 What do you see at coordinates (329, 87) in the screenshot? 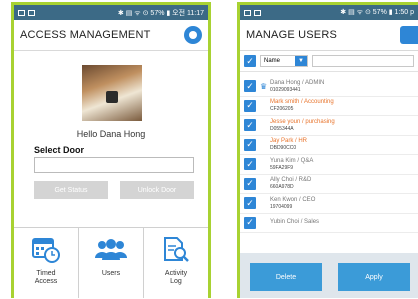
I see `list-item: ✓ ♛ Dana Hong / ADMIN 01029093441` at bounding box center [329, 87].